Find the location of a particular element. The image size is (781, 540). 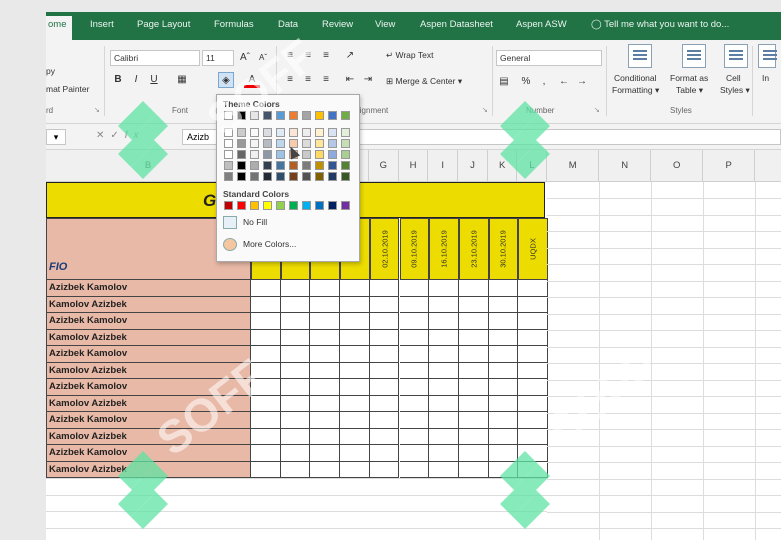

tab-aspen-asw: Aspen ASW is located at coordinates (541, 24).